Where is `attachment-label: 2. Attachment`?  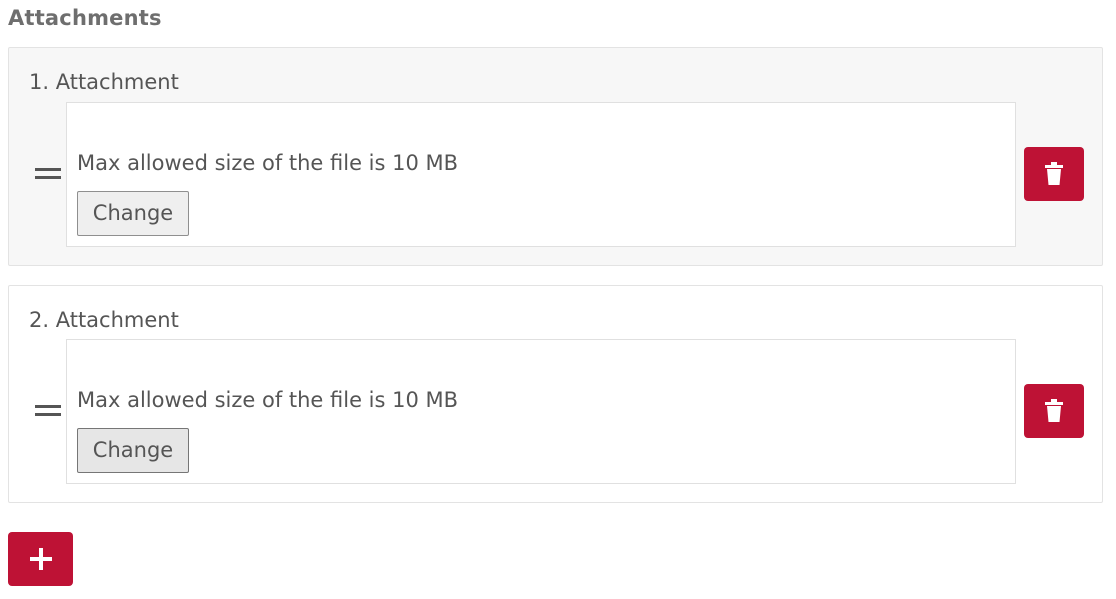
attachment-label: 2. Attachment is located at coordinates (104, 320).